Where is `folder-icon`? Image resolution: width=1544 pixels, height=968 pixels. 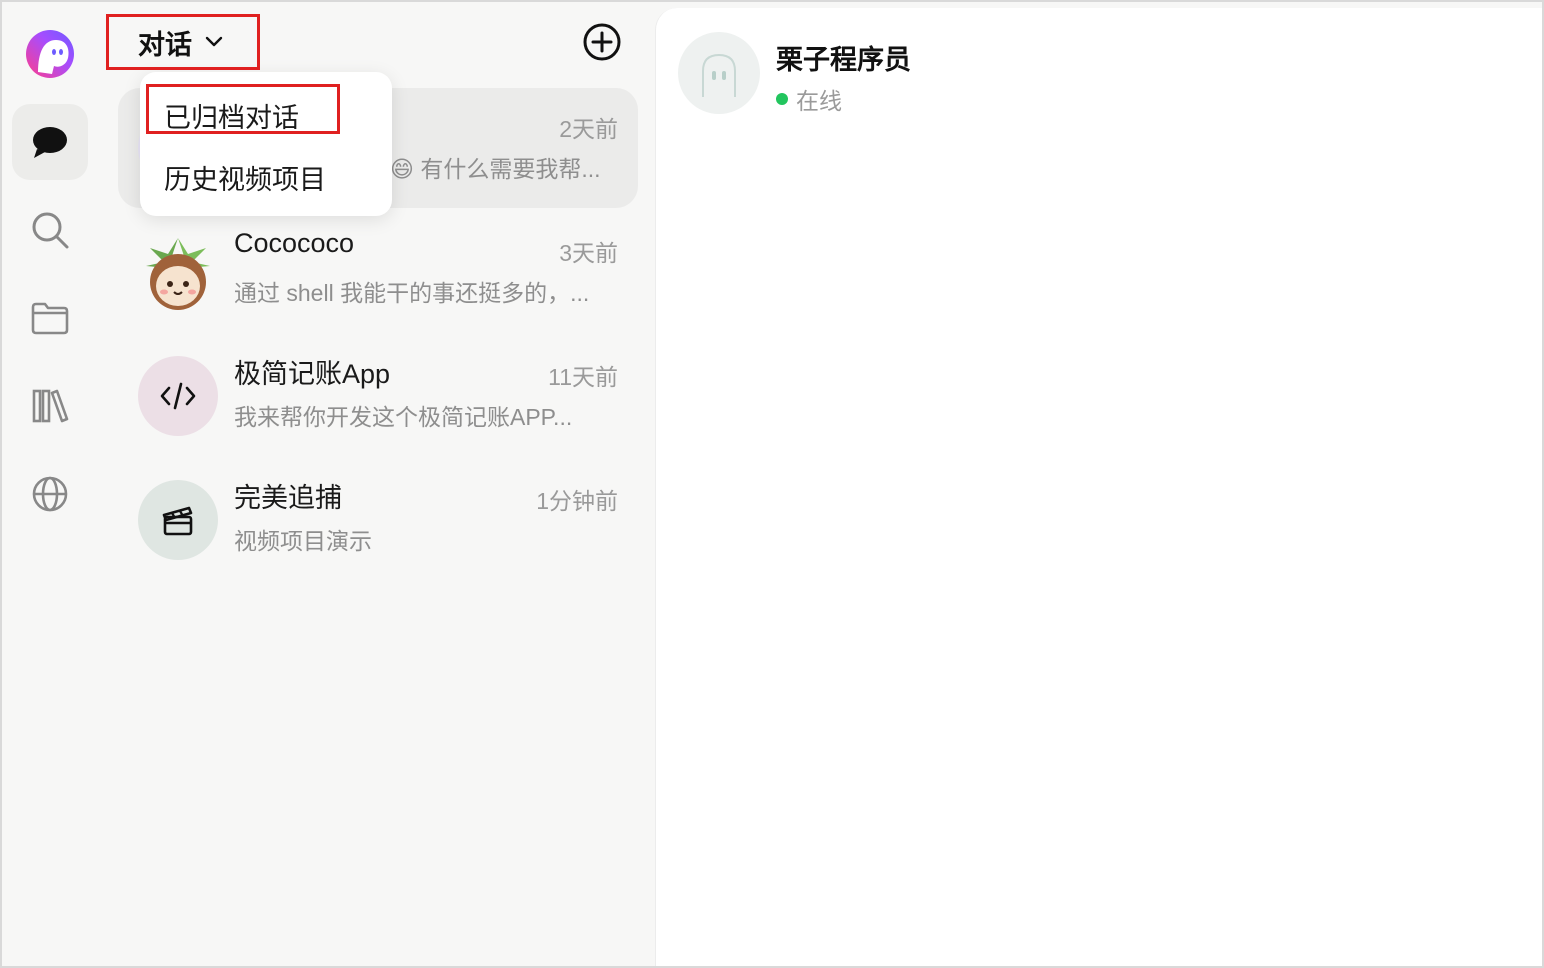
folder-icon is located at coordinates (50, 318).